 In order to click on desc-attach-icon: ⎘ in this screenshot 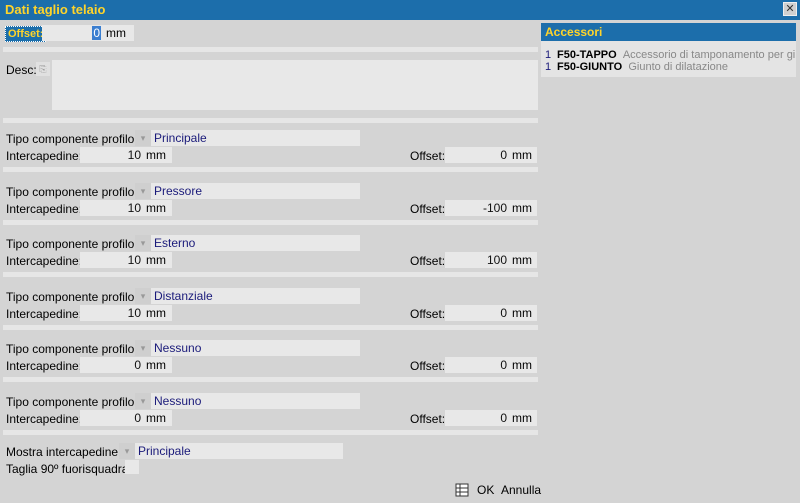, I will do `click(43, 69)`.